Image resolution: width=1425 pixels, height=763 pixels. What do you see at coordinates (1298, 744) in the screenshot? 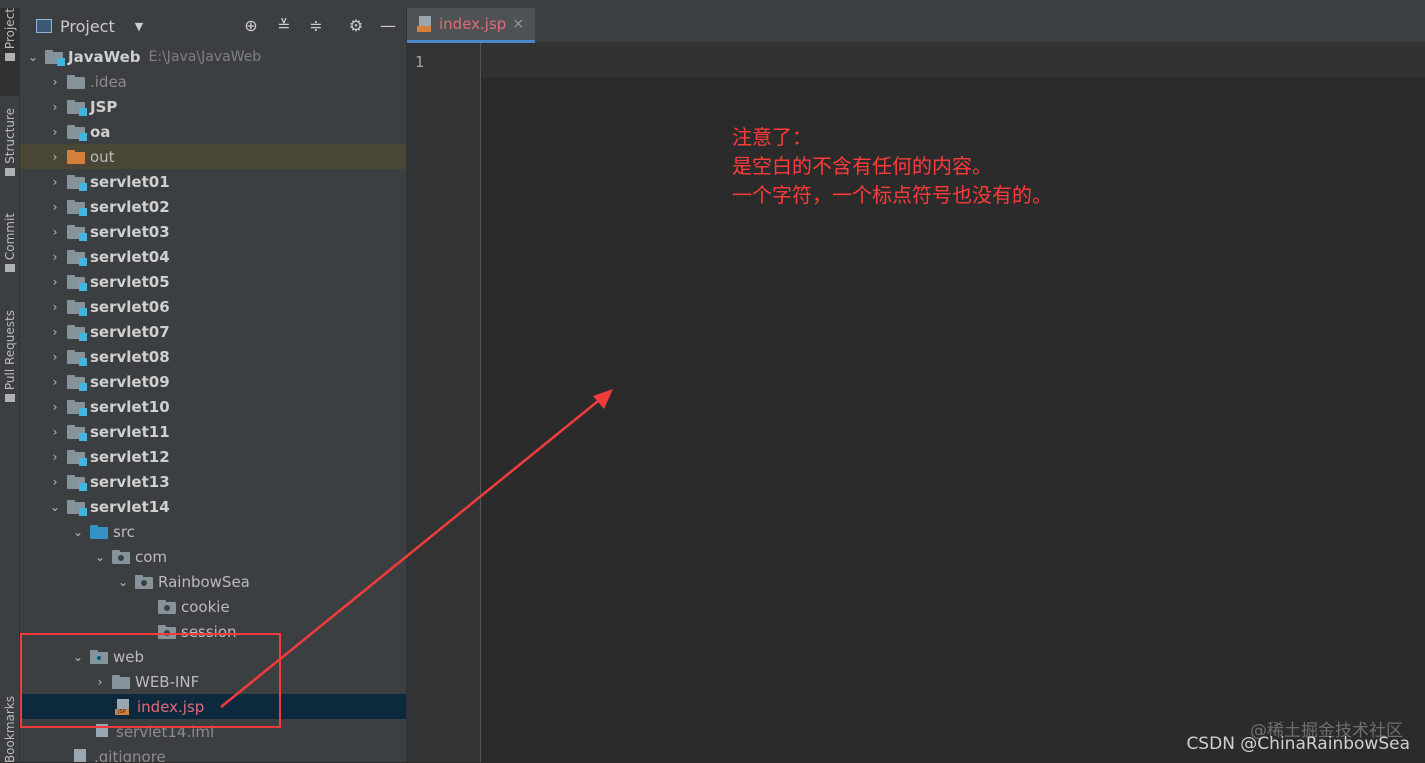
I see `watermark-csdn: CSDN @ChinaRainbowSea` at bounding box center [1298, 744].